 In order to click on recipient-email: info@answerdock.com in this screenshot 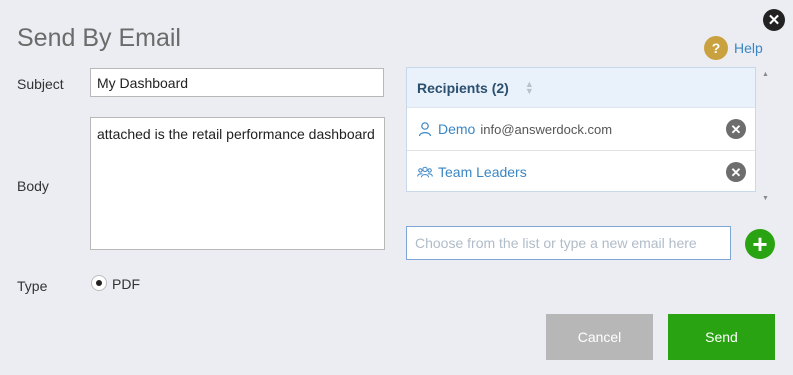, I will do `click(546, 129)`.